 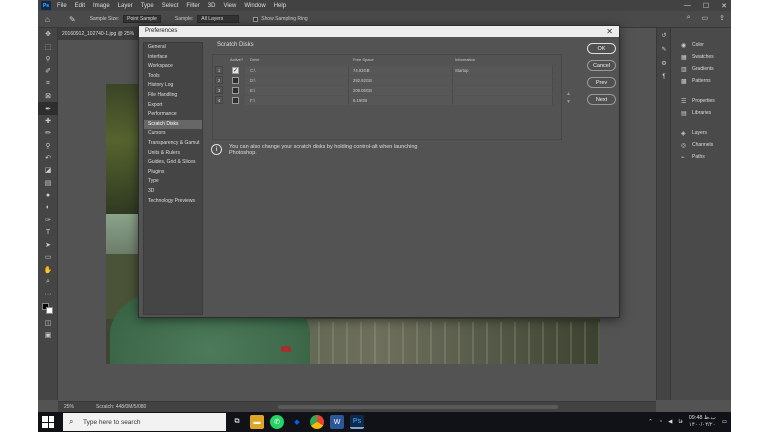 I want to click on disk-active-checkbox: ✓, so click(x=235, y=70).